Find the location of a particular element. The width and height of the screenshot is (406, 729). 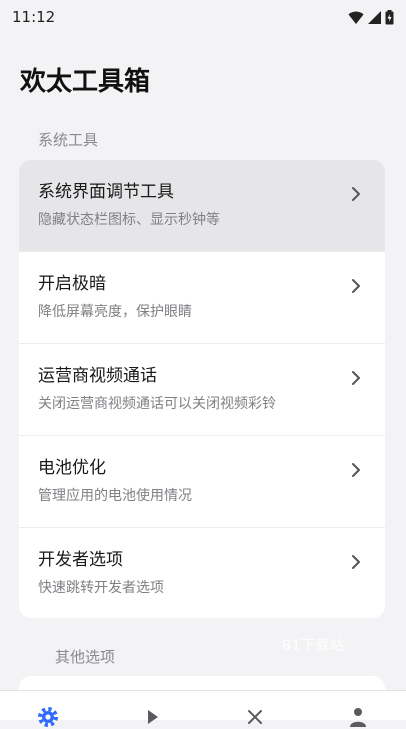

list-item-title: 运营商视频通话 is located at coordinates (97, 376).